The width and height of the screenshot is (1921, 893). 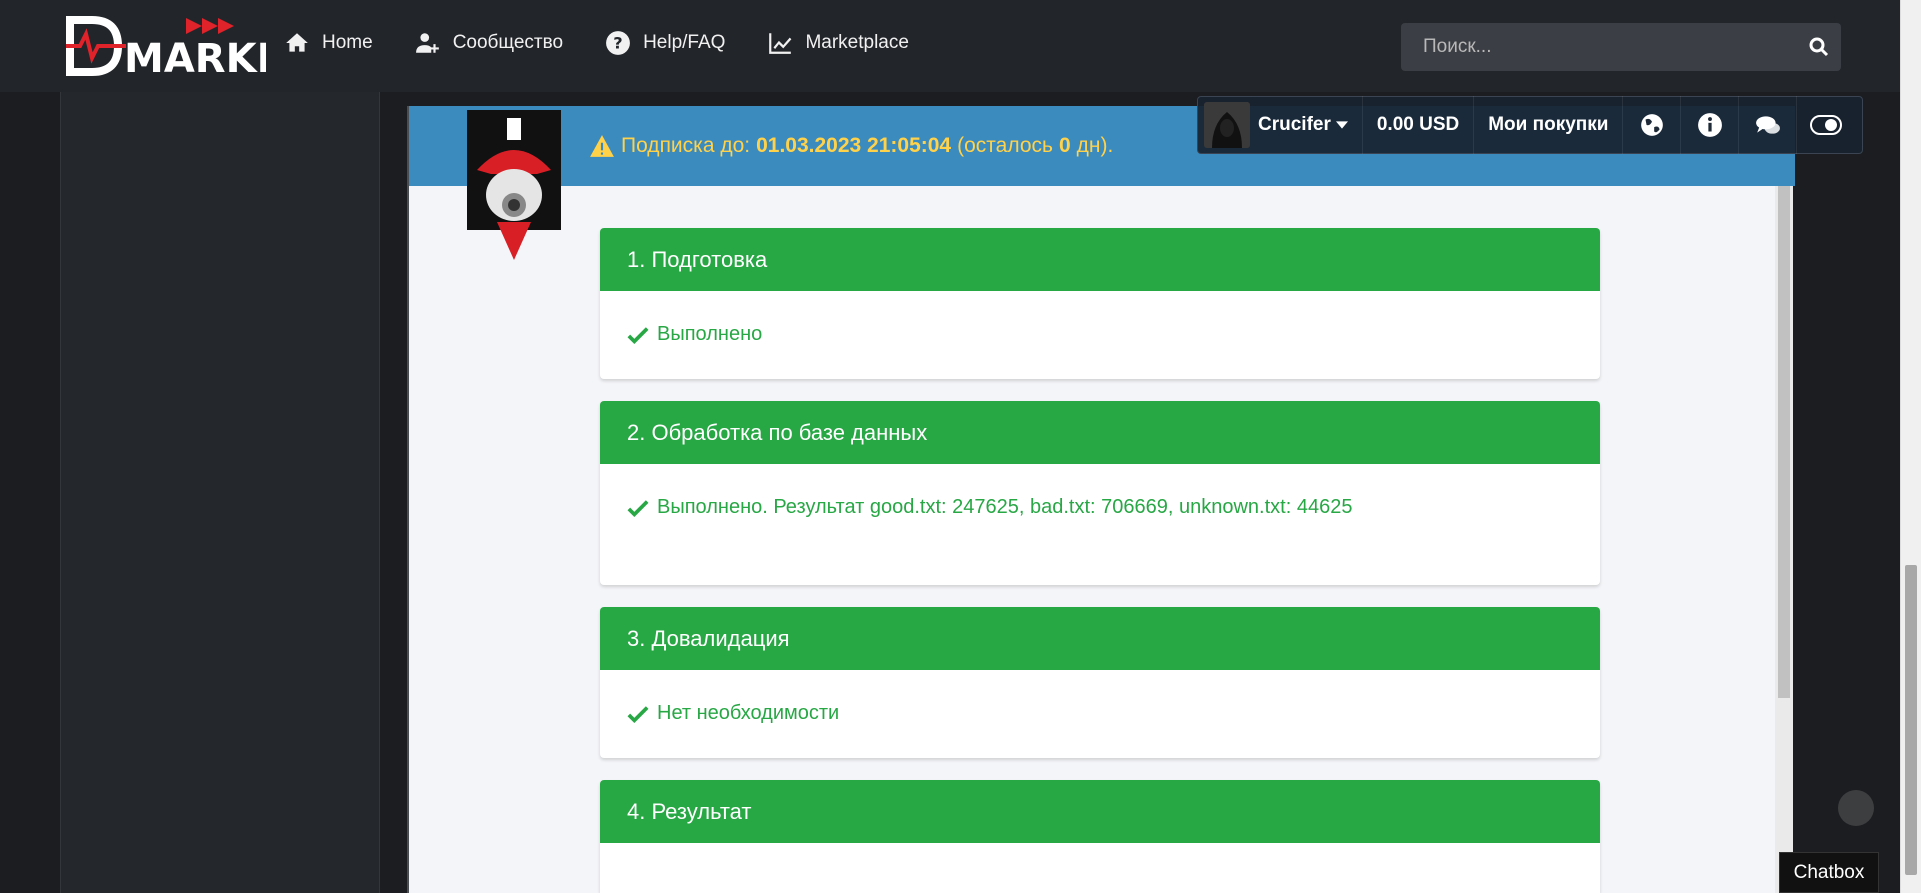 What do you see at coordinates (748, 713) in the screenshot?
I see `step-status: Нет необходимости` at bounding box center [748, 713].